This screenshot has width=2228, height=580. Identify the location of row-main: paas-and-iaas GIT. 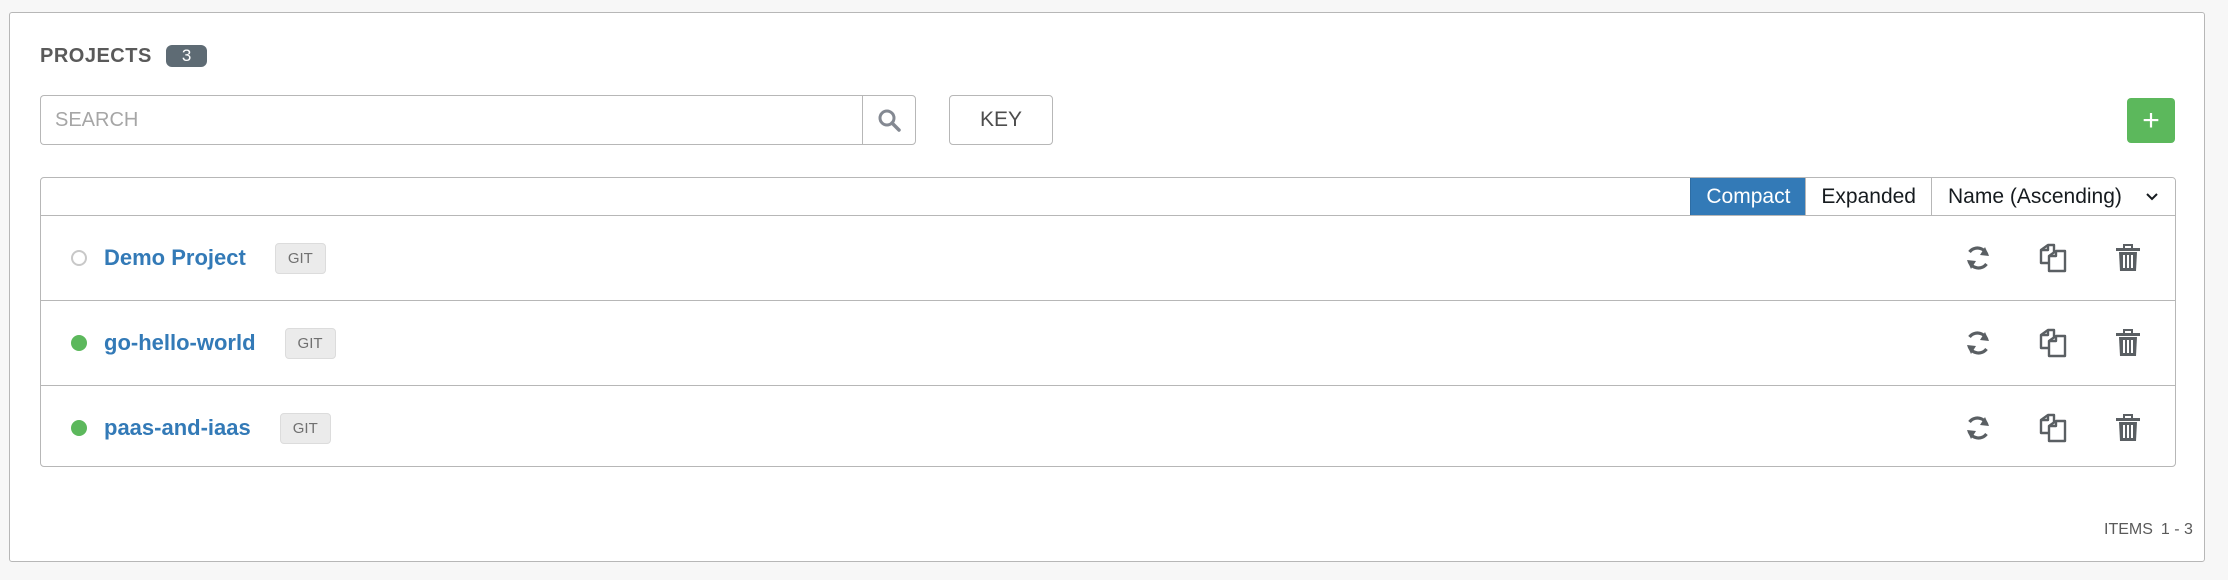
(217, 428).